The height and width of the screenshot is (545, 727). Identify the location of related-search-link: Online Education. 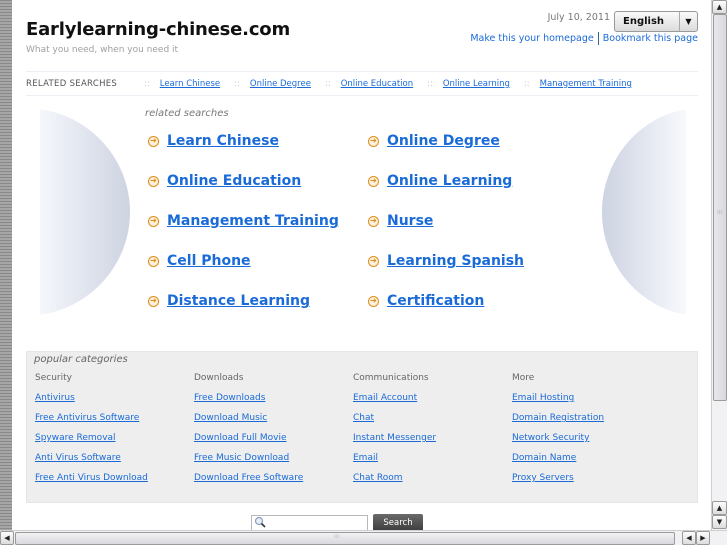
(234, 181).